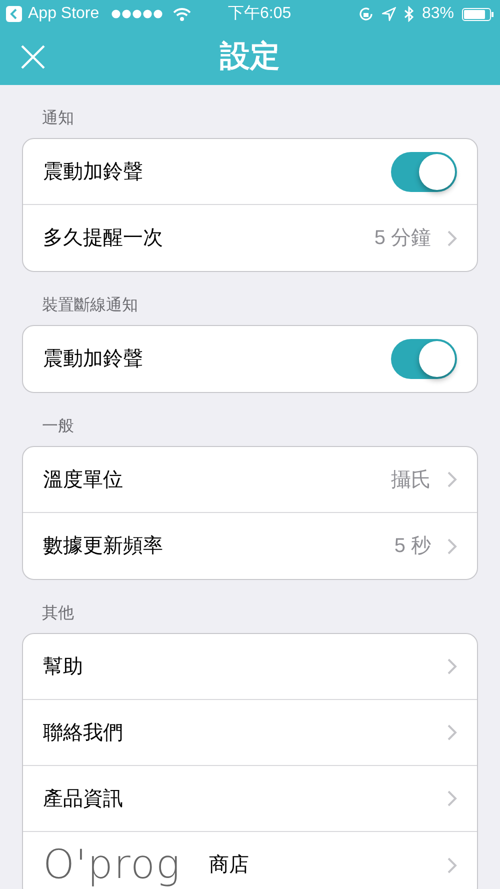  I want to click on battery-icon, so click(478, 14).